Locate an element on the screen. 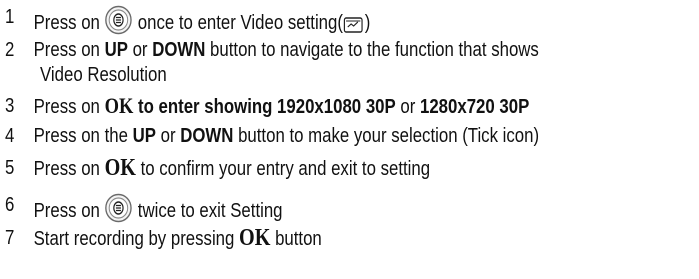 Image resolution: width=699 pixels, height=279 pixels. step-text: to enter showing 1920x1080 30P is located at coordinates (264, 107).